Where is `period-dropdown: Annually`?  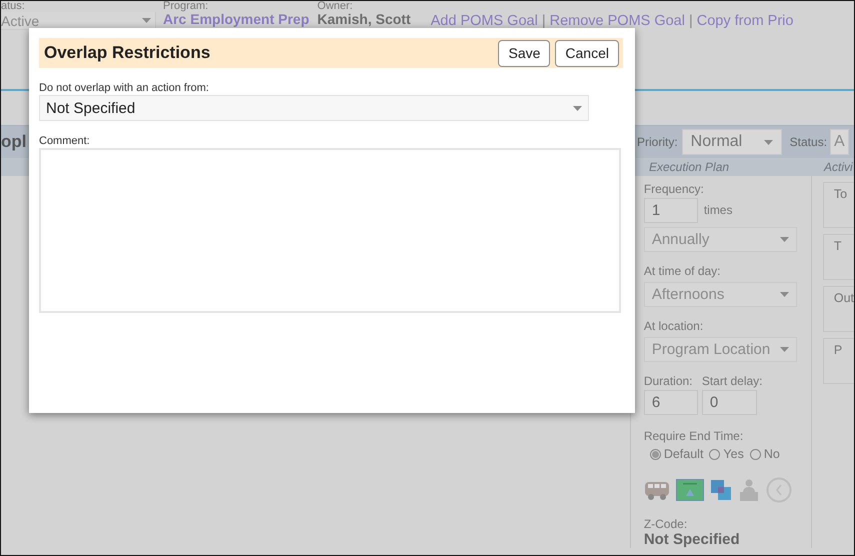 period-dropdown: Annually is located at coordinates (720, 239).